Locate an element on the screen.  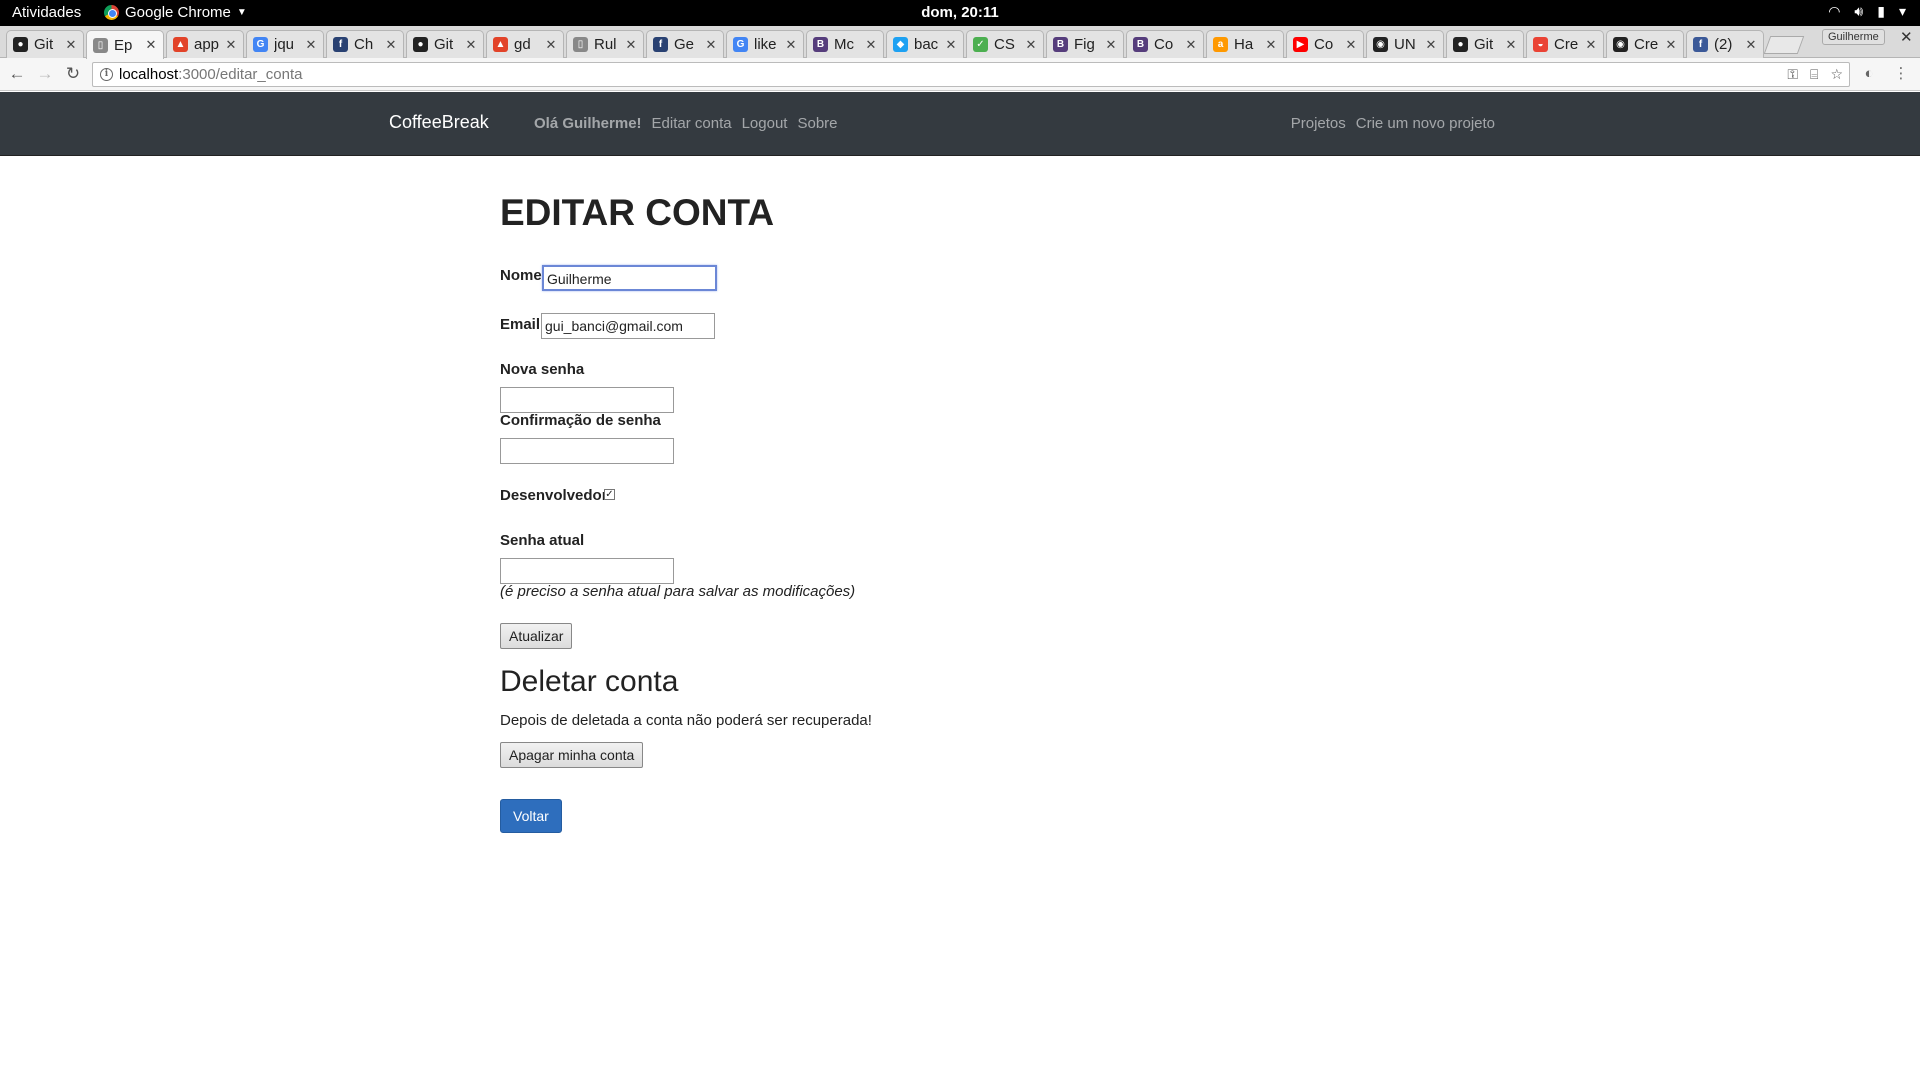
tab-title: app is located at coordinates (207, 44).